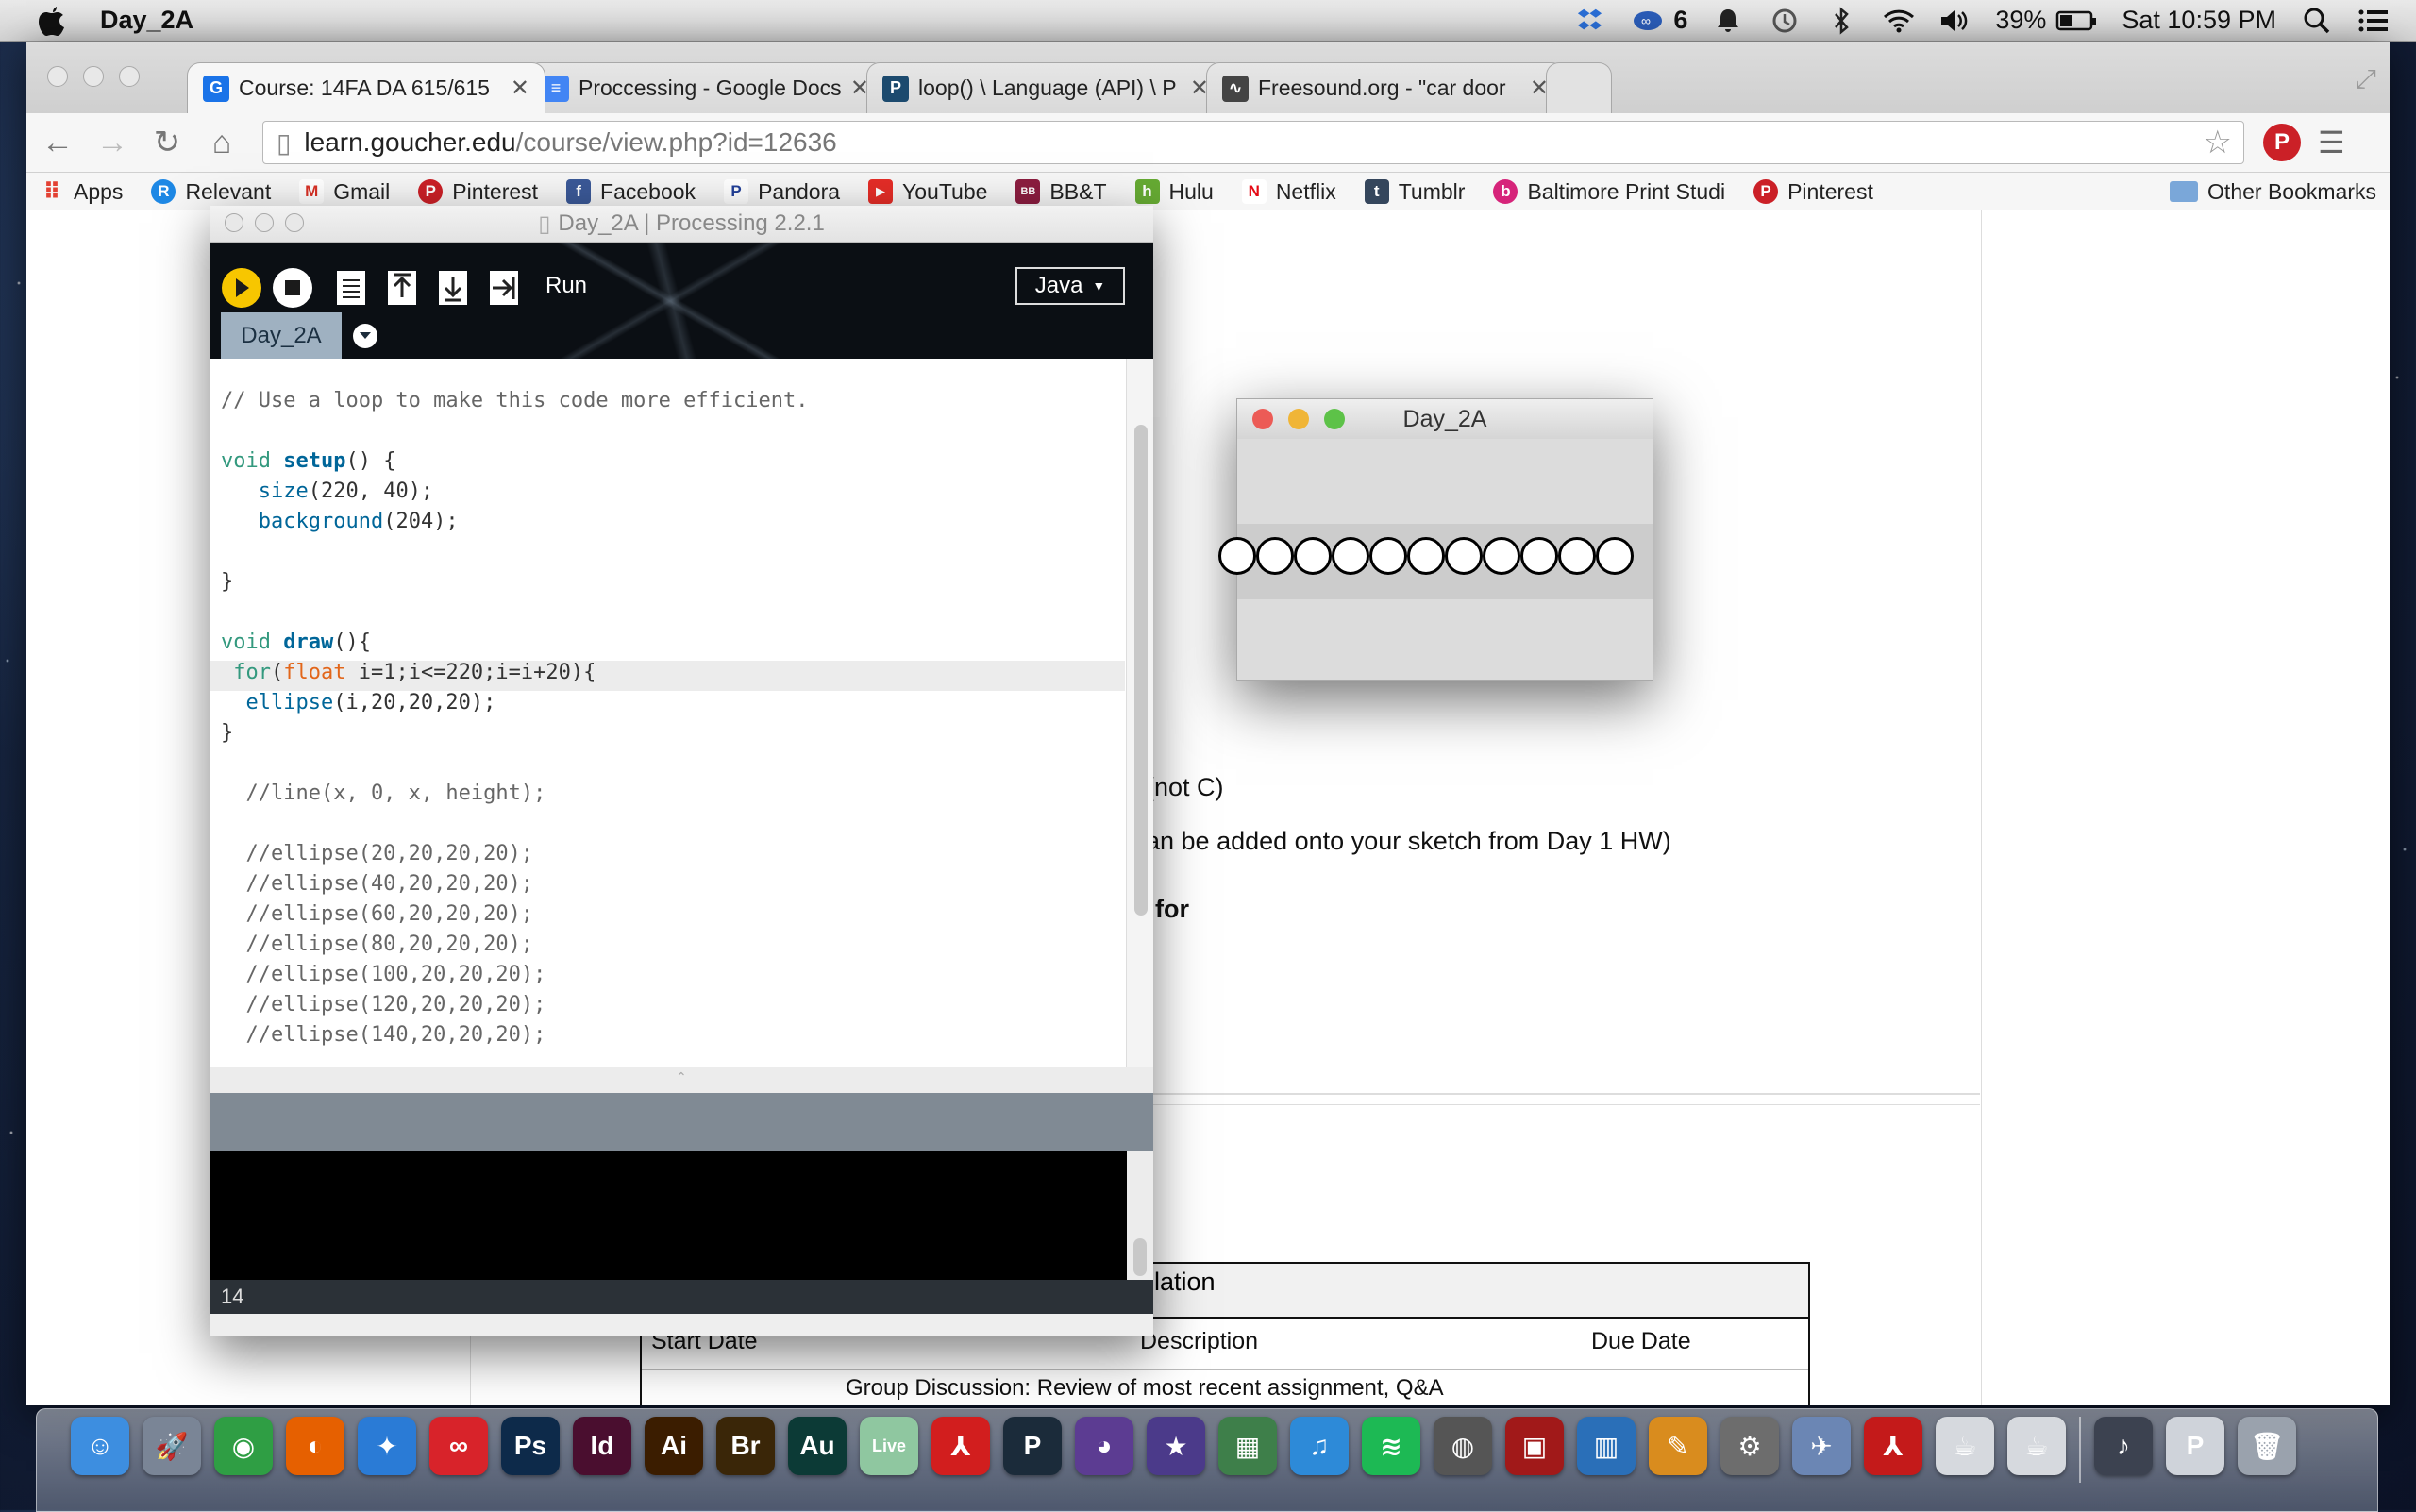 The width and height of the screenshot is (2416, 1512). I want to click on processing-doc-icon: P, so click(2195, 1446).